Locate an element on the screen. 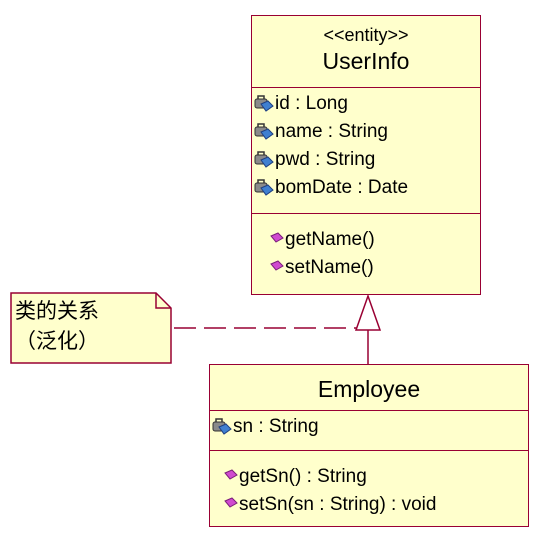 The height and width of the screenshot is (536, 560). note-line: 类的关系 is located at coordinates (57, 311).